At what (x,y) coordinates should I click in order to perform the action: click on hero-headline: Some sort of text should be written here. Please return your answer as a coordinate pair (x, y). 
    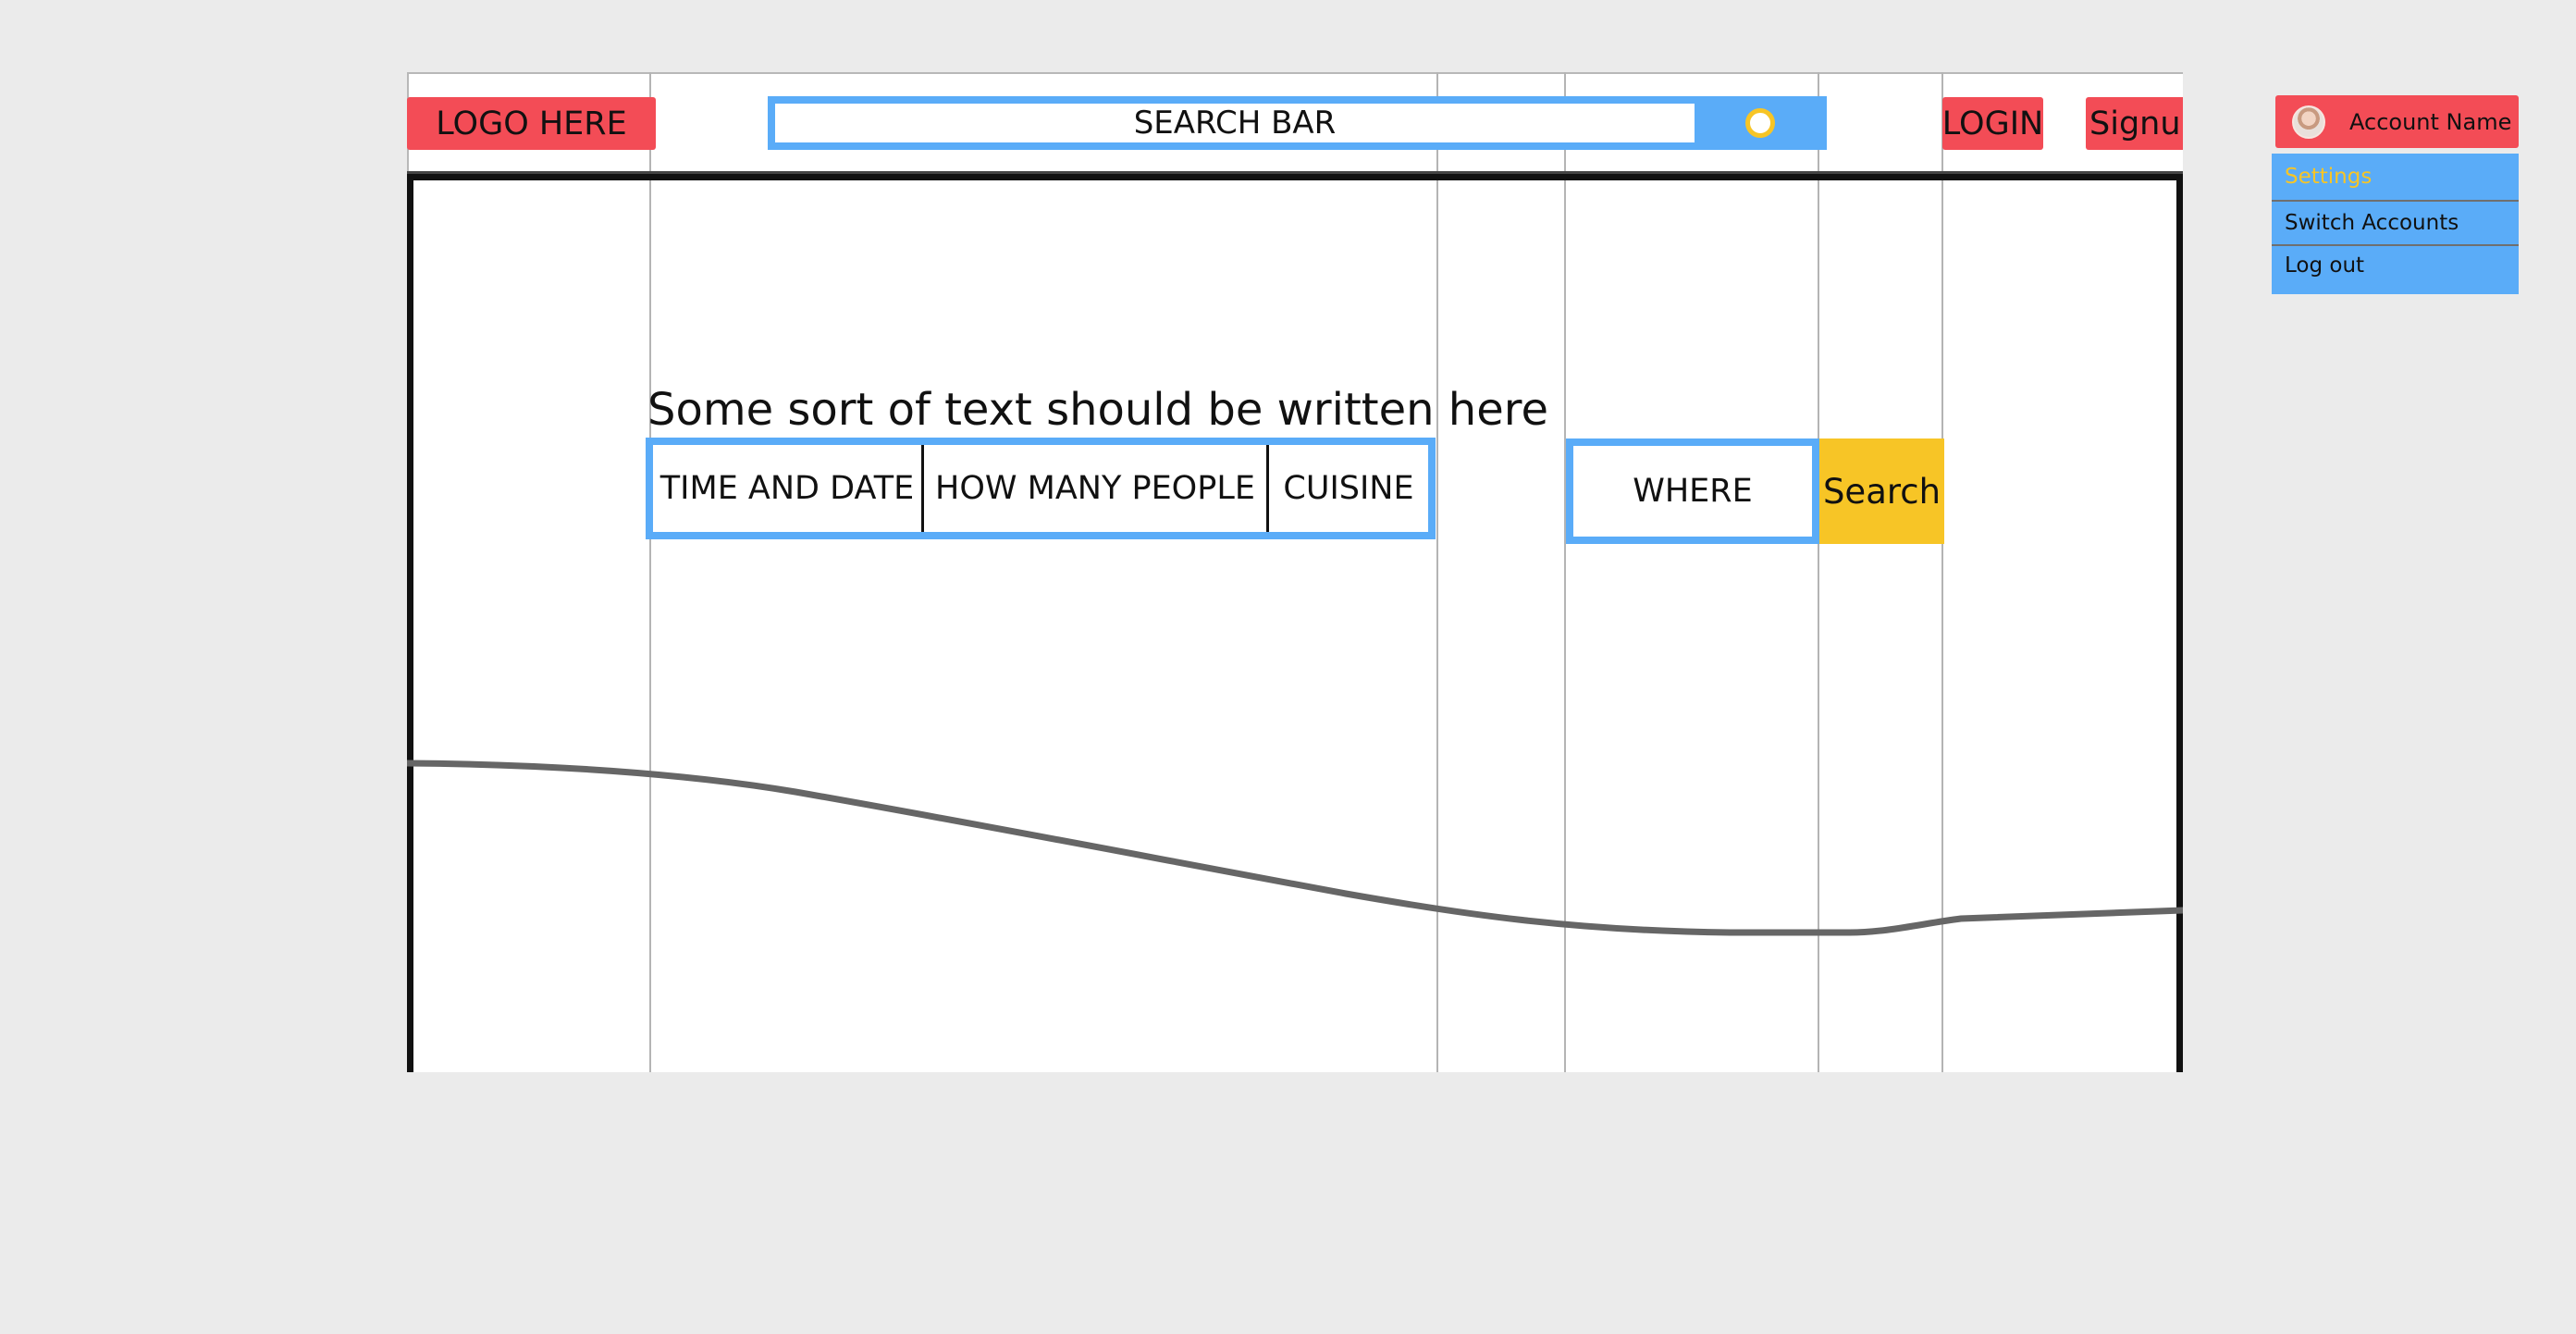
    Looking at the image, I should click on (1097, 410).